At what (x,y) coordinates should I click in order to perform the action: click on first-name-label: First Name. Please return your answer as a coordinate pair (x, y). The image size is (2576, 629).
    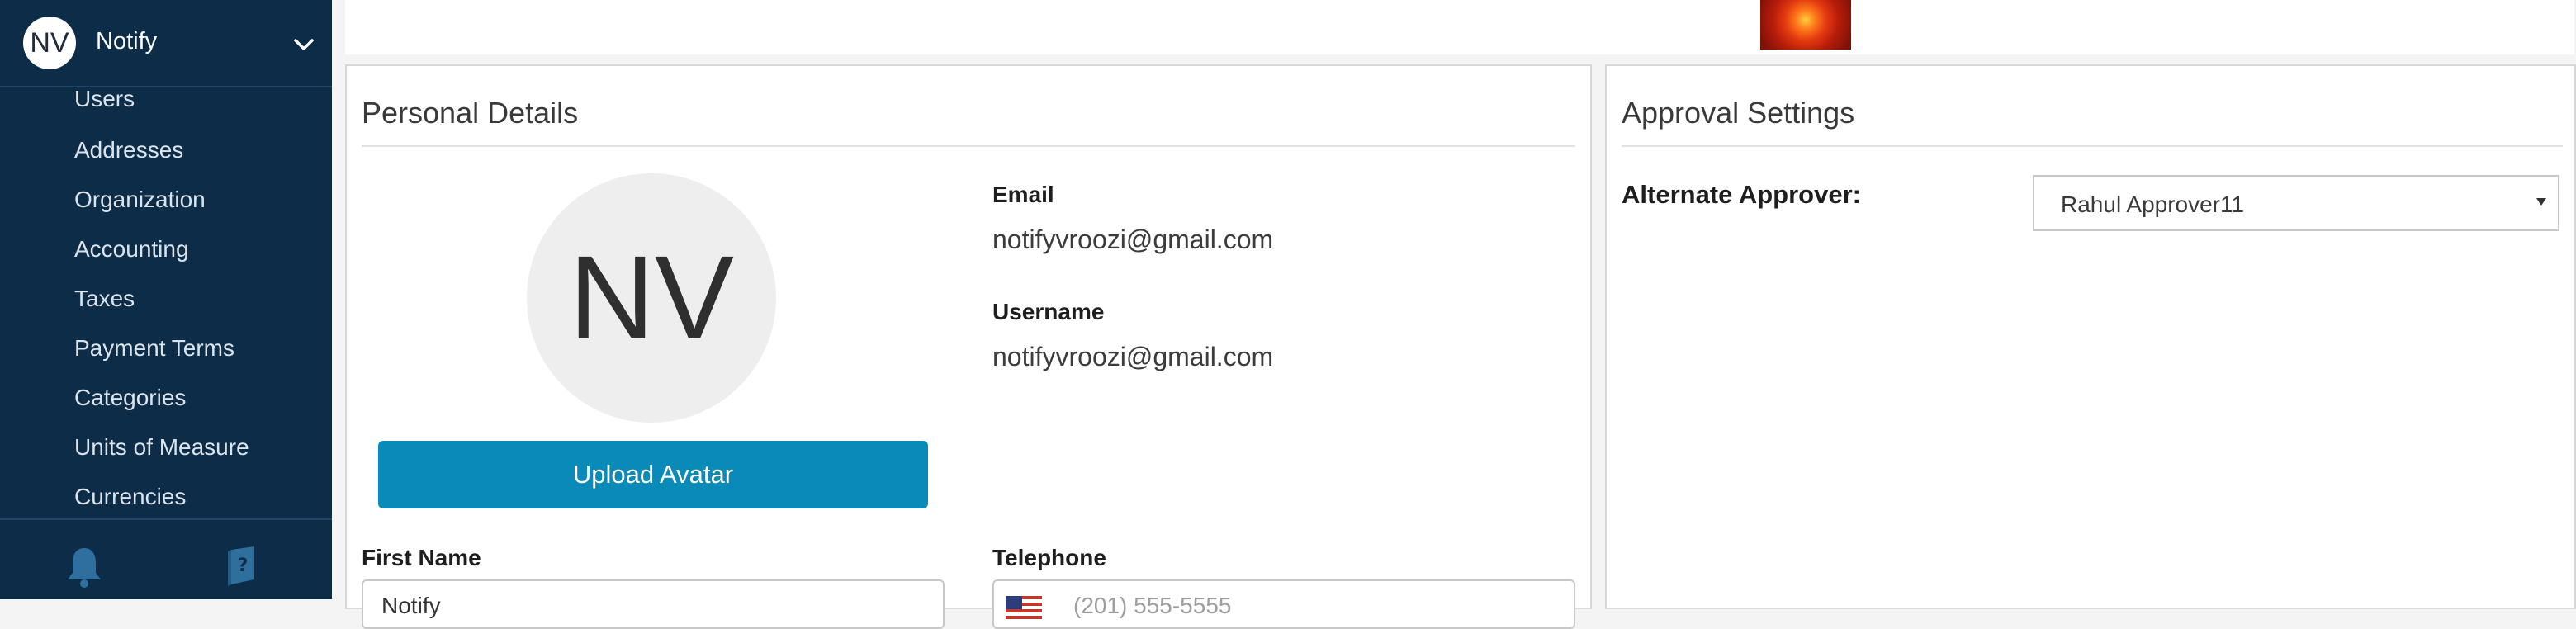
    Looking at the image, I should click on (421, 557).